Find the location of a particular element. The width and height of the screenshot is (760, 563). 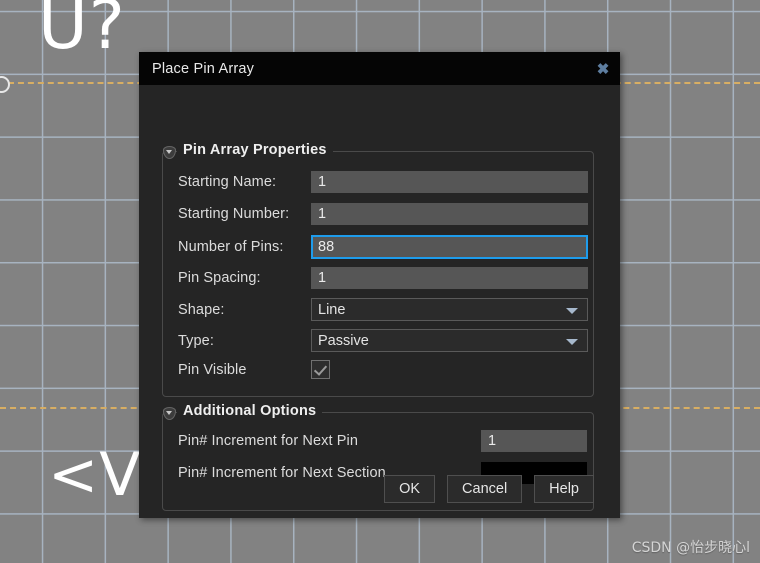

type-label: Type: is located at coordinates (196, 340).